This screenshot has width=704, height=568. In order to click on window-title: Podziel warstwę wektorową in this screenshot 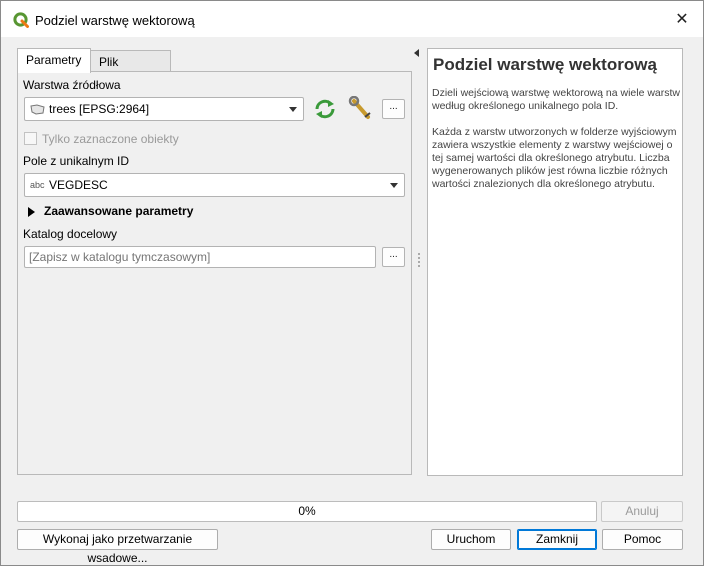, I will do `click(115, 20)`.